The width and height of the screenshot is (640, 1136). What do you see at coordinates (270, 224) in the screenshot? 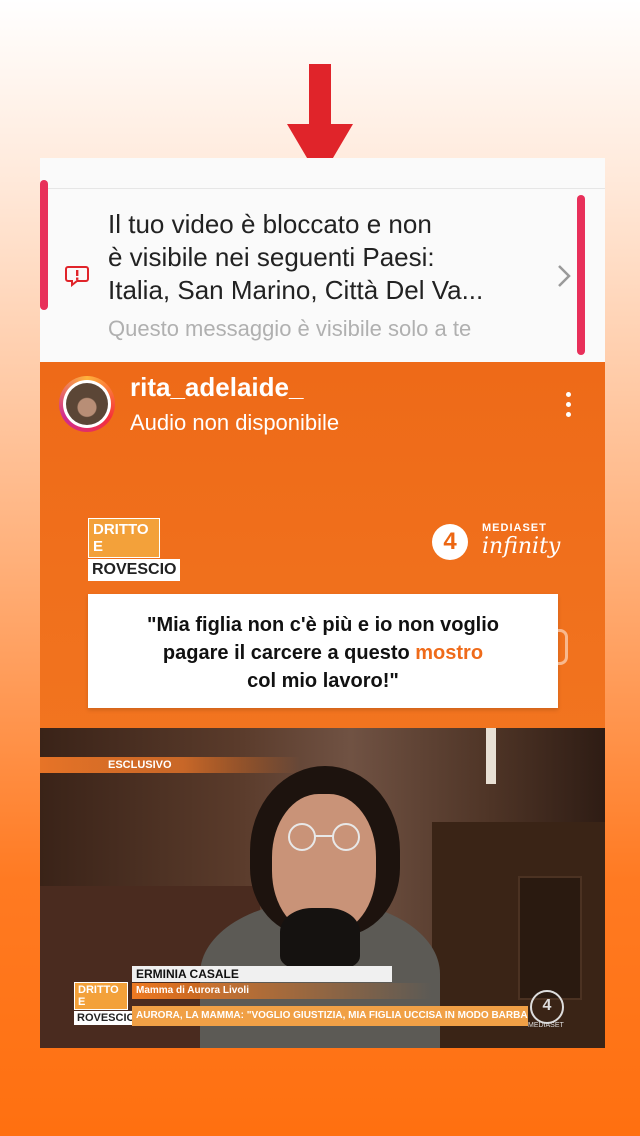
I see `notice-line: Il tuo video è bloccato e non` at bounding box center [270, 224].